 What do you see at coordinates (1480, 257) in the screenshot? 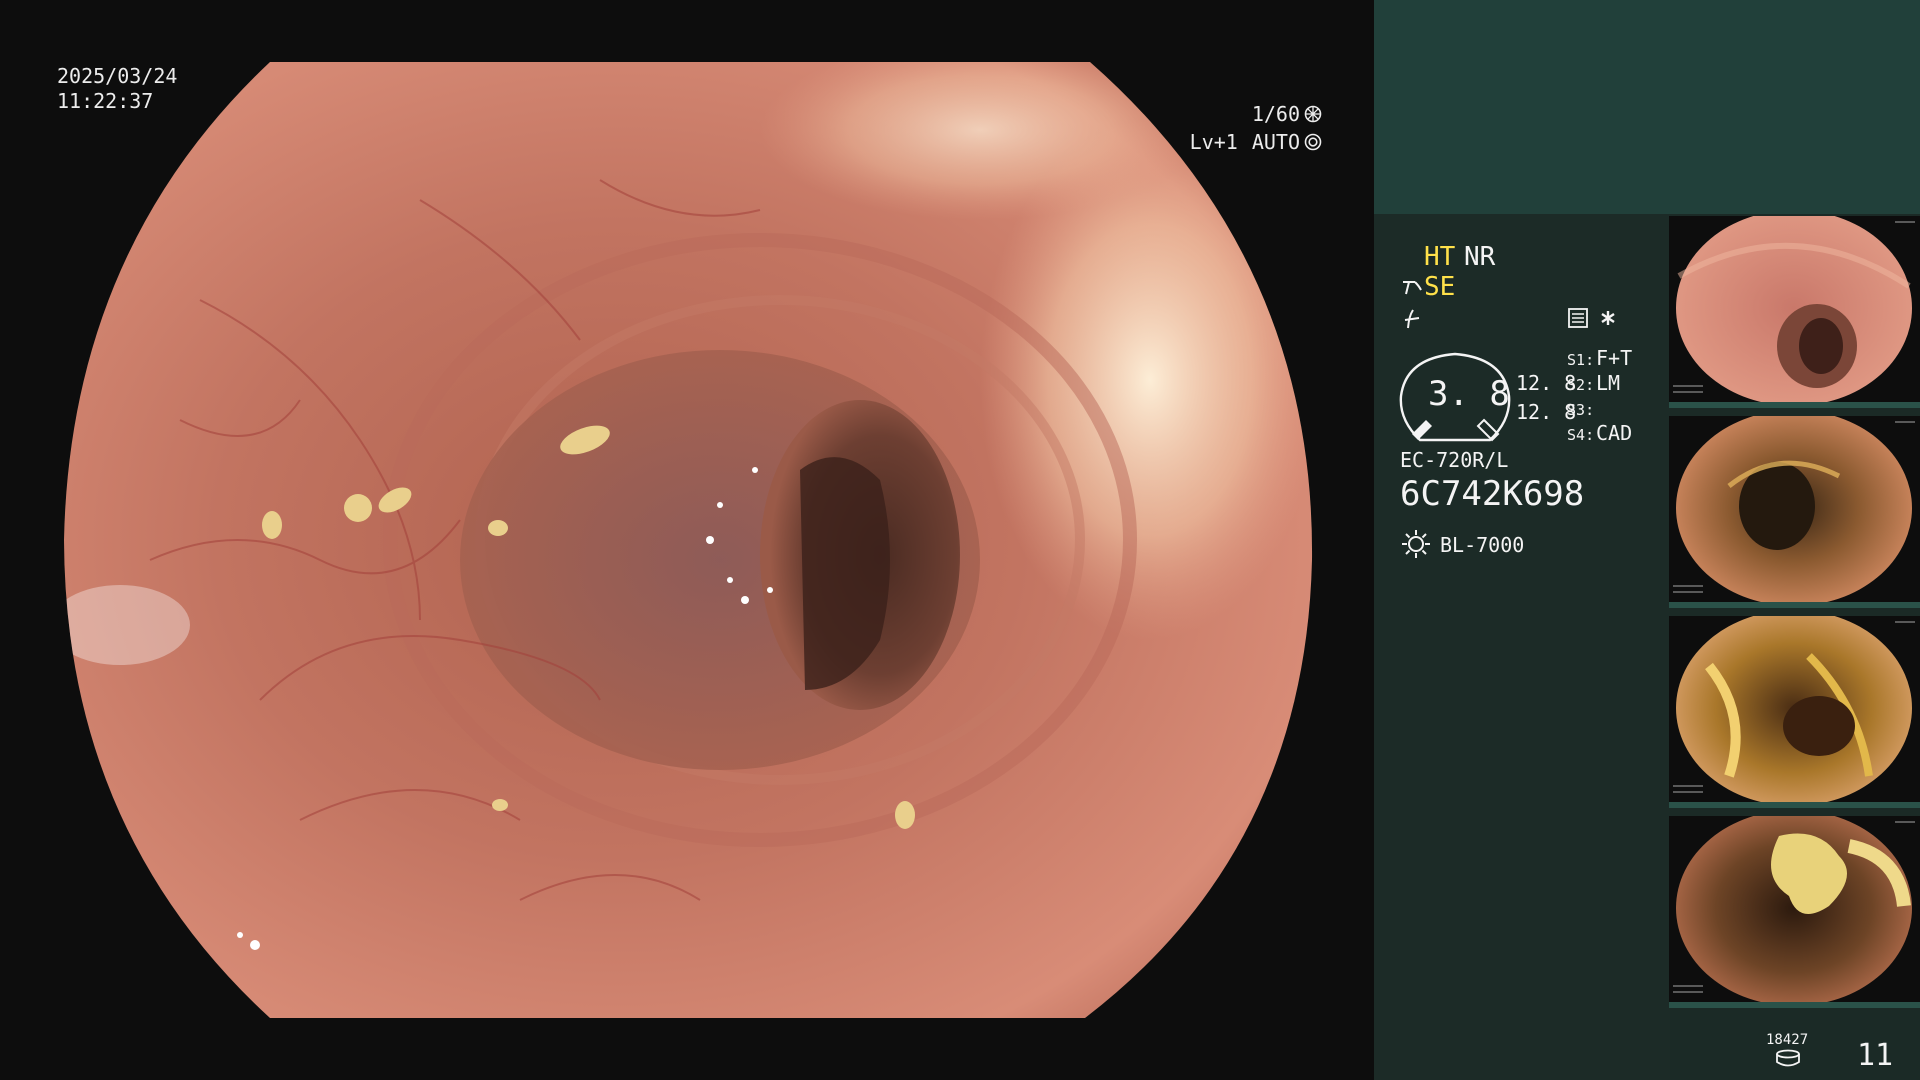
I see `nr-indicator: NR` at bounding box center [1480, 257].